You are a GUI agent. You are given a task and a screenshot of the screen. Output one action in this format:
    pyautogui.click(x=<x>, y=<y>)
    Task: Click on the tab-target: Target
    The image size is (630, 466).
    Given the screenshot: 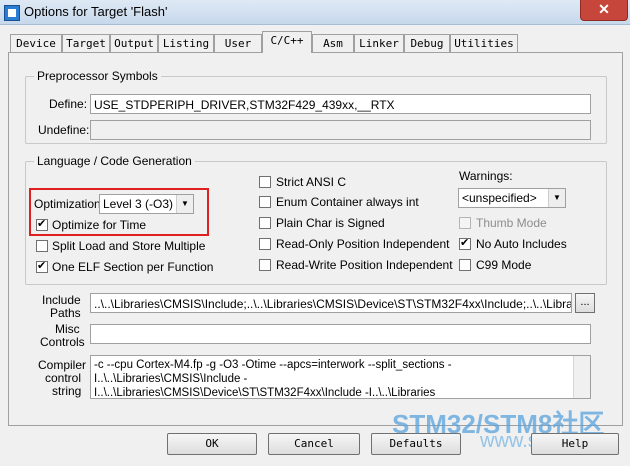 What is the action you would take?
    pyautogui.click(x=86, y=43)
    